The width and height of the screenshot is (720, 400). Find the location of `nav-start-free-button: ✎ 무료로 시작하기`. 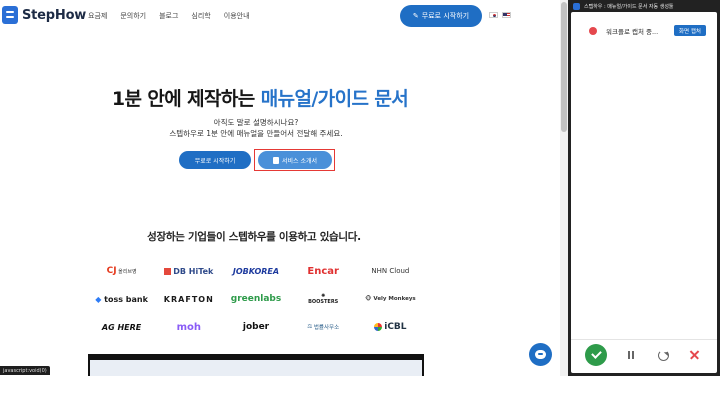

nav-start-free-button: ✎ 무료로 시작하기 is located at coordinates (441, 16).